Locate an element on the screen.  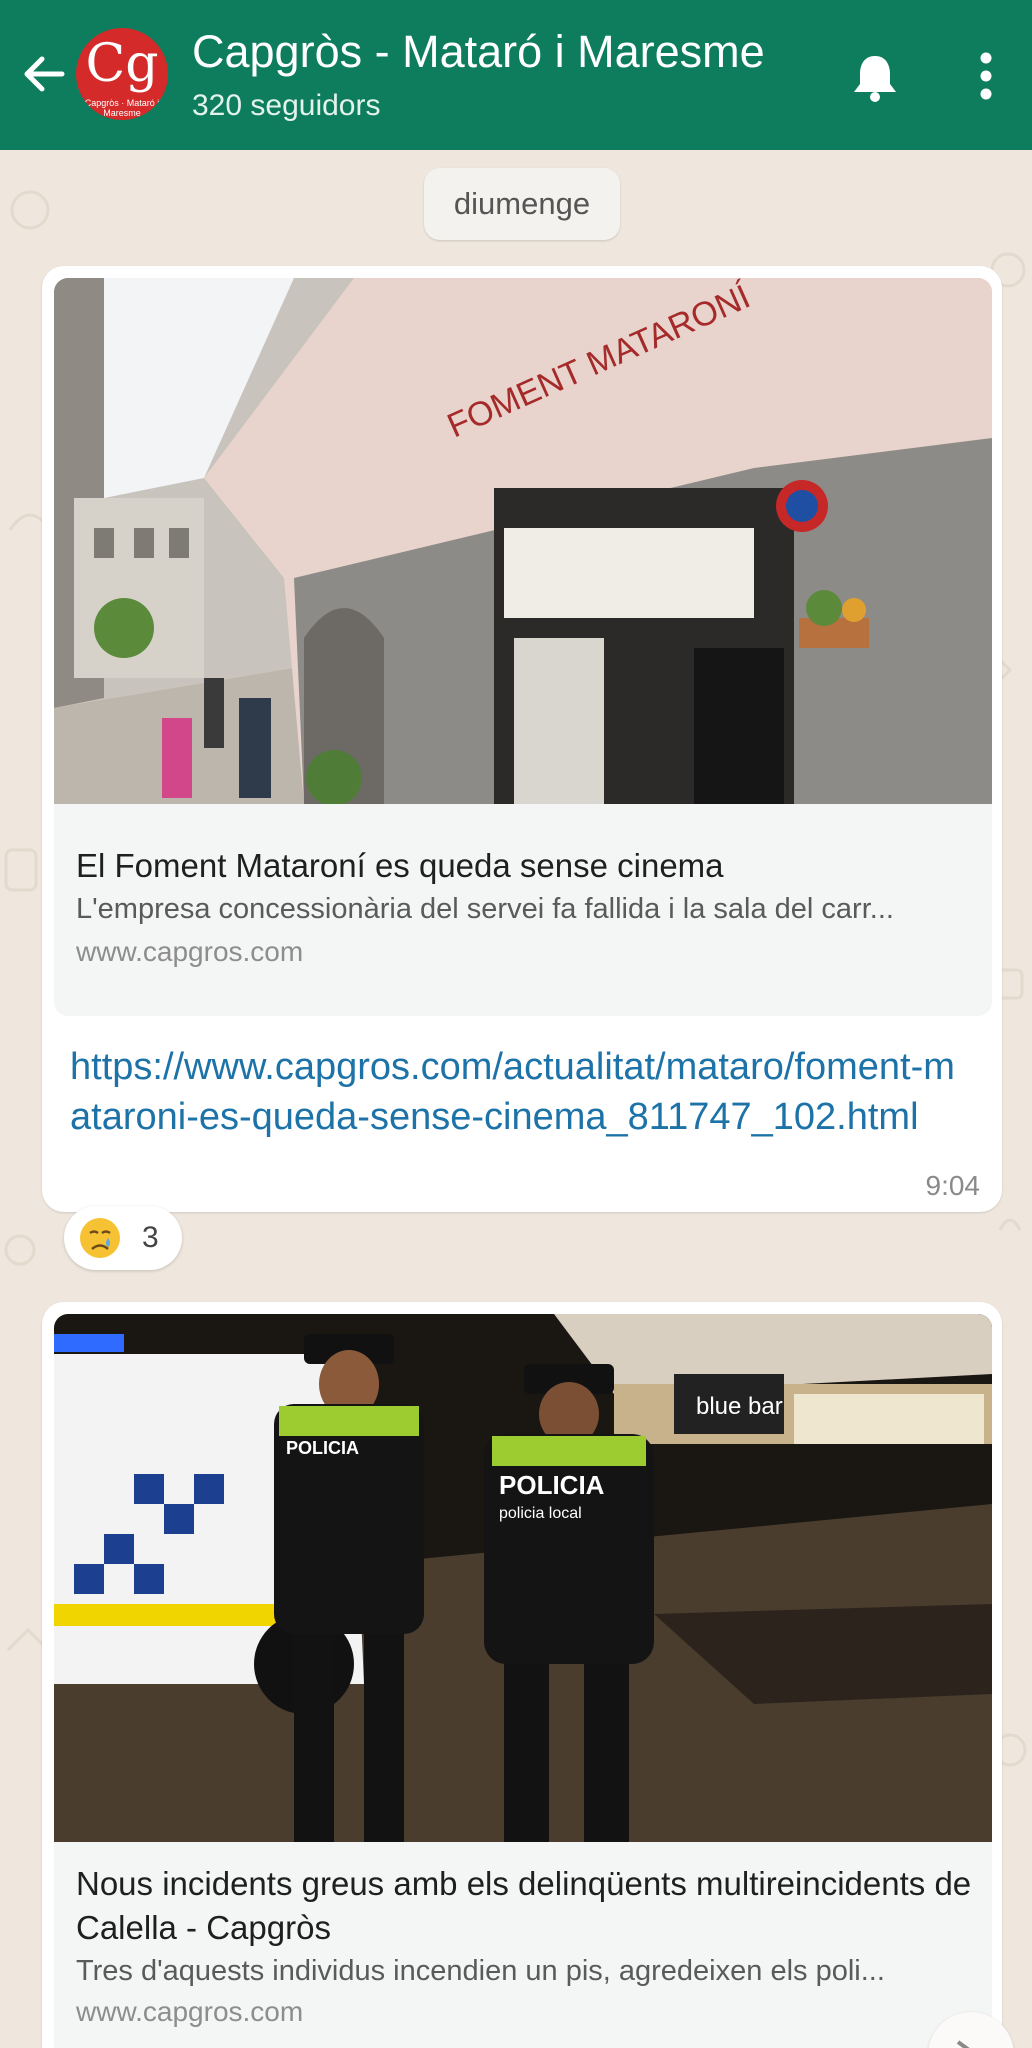
forward-button is located at coordinates (971, 2030).